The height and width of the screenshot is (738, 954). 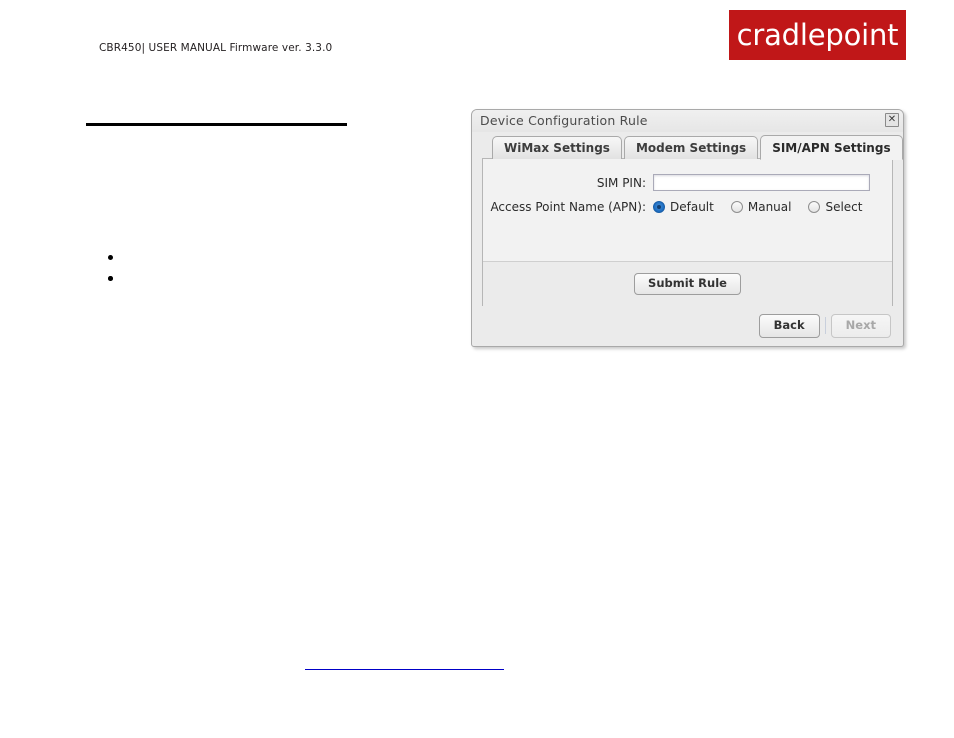 I want to click on footer-hyperlink, so click(x=404, y=669).